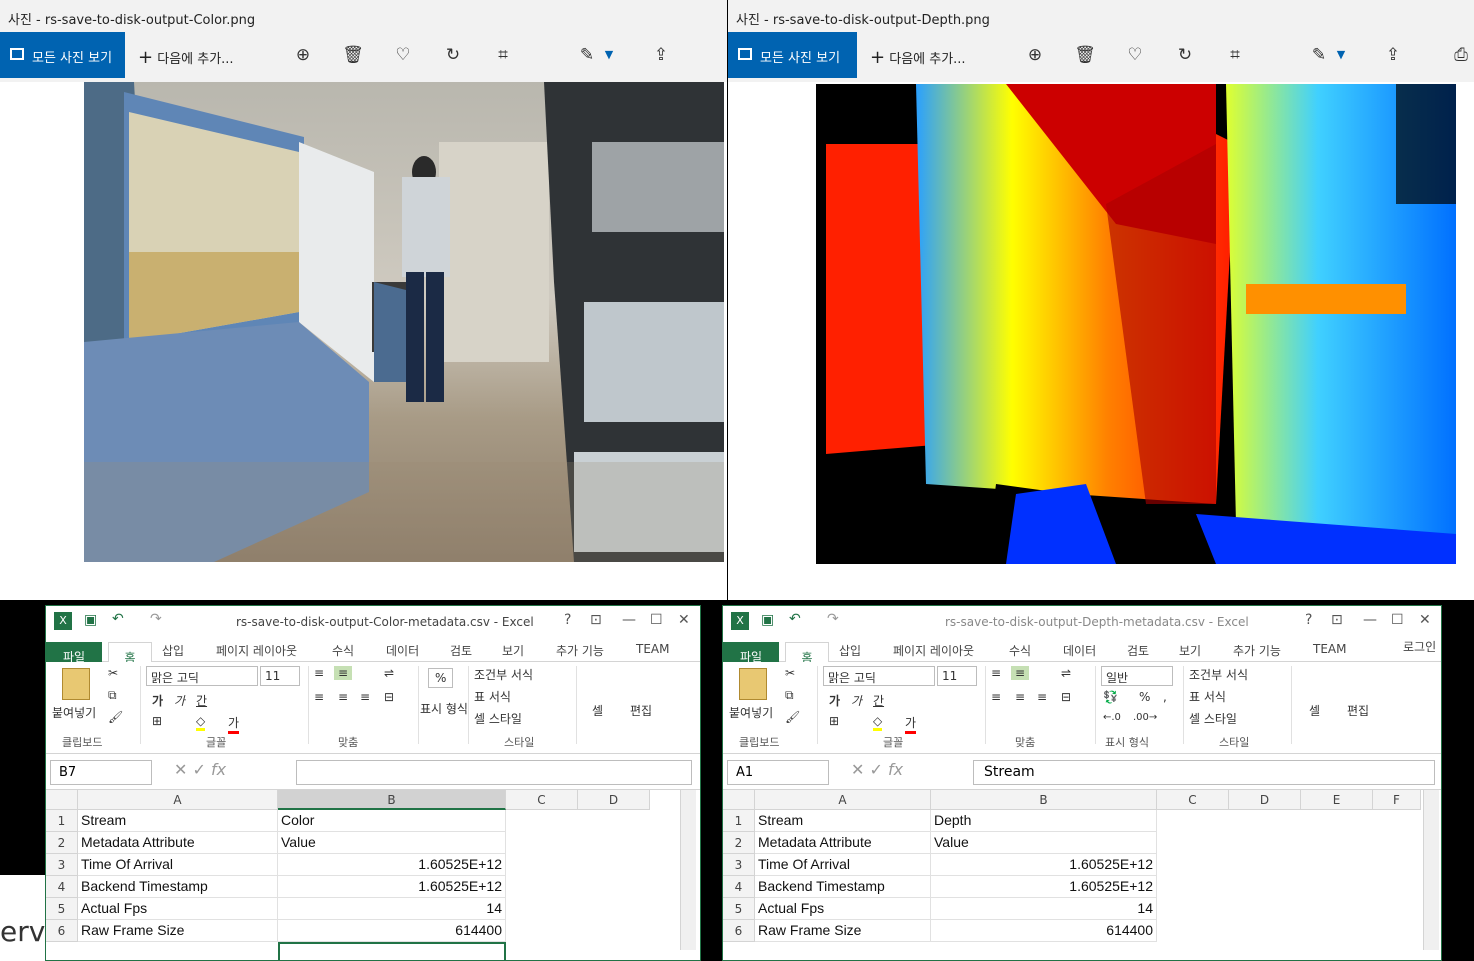 The width and height of the screenshot is (1474, 961). Describe the element at coordinates (494, 772) in the screenshot. I see `formula-input` at that location.